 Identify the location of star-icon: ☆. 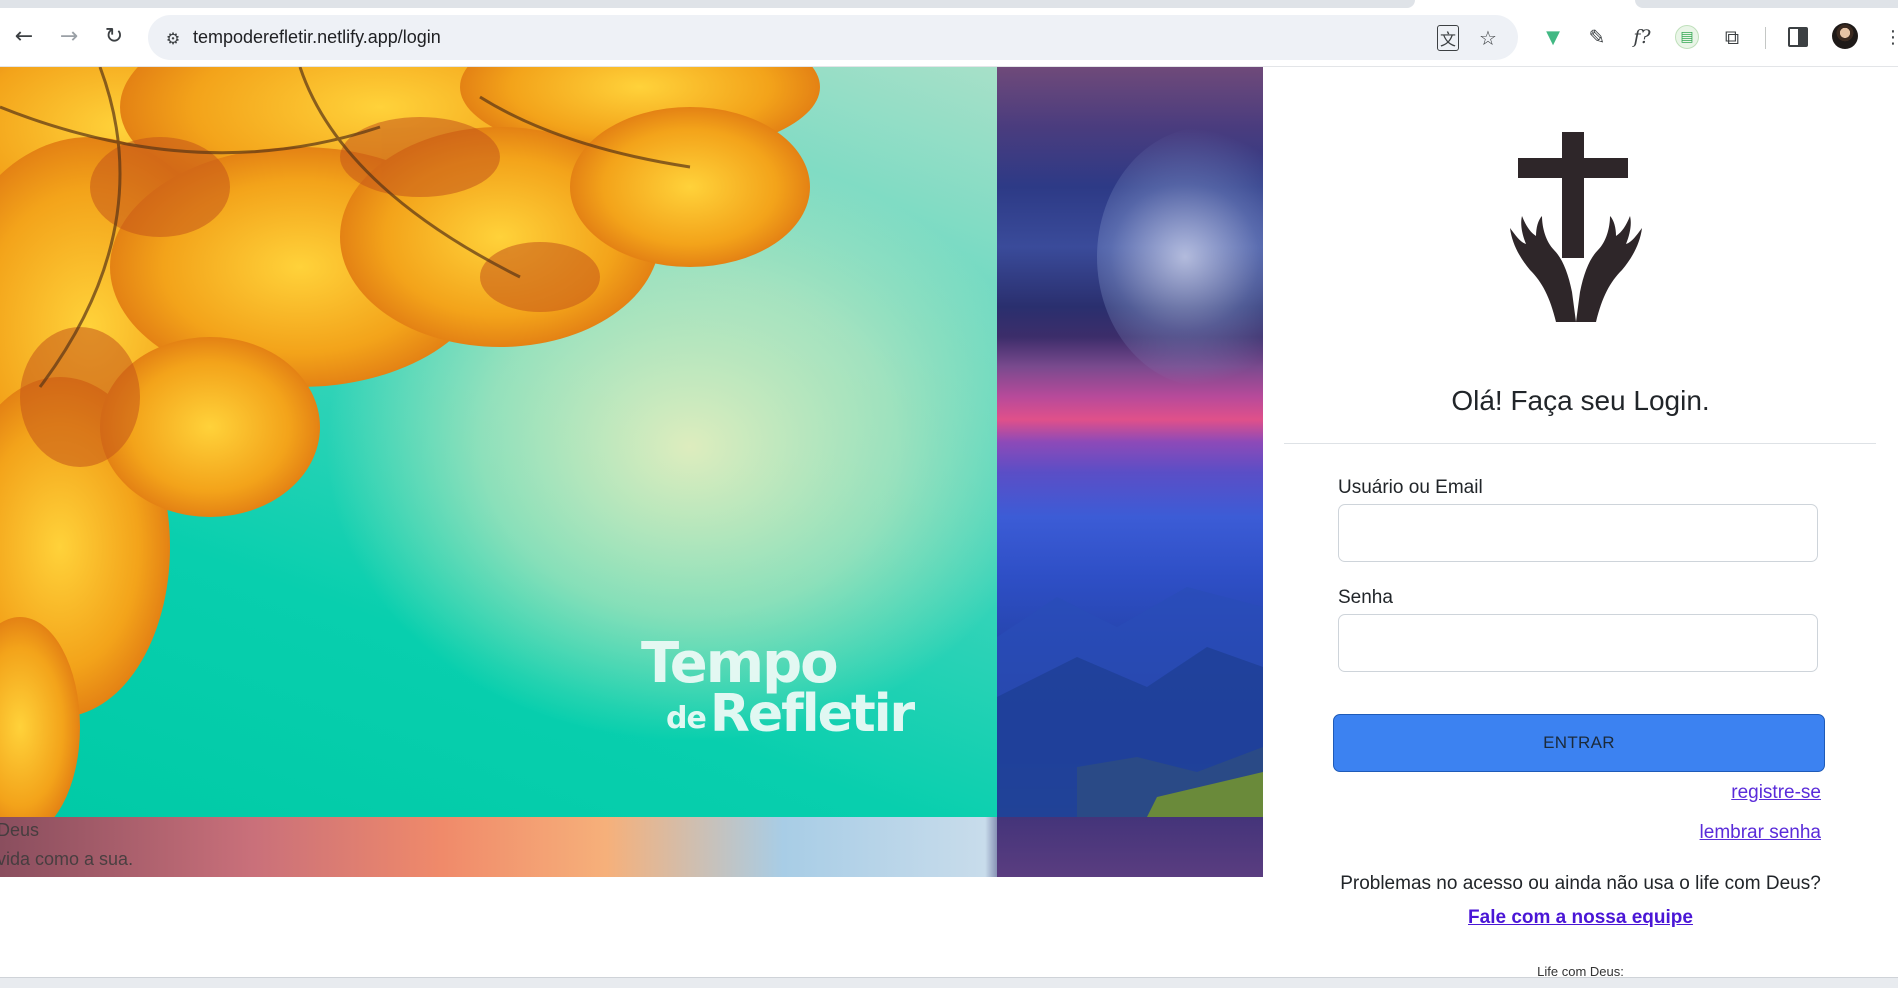
(1488, 38).